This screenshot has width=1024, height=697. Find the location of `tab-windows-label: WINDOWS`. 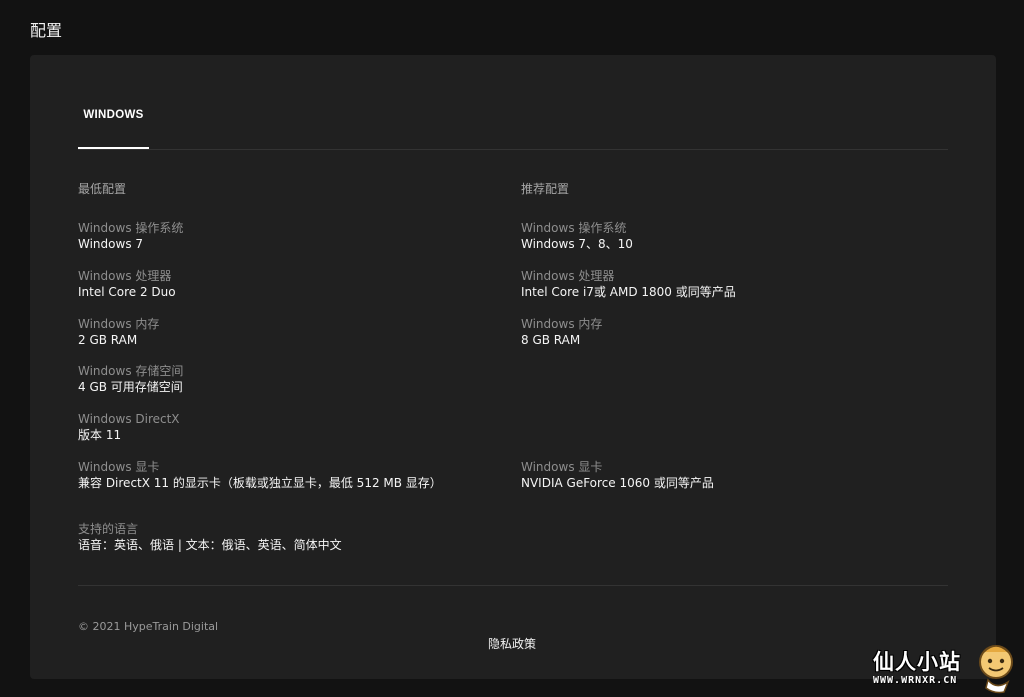

tab-windows-label: WINDOWS is located at coordinates (113, 115).